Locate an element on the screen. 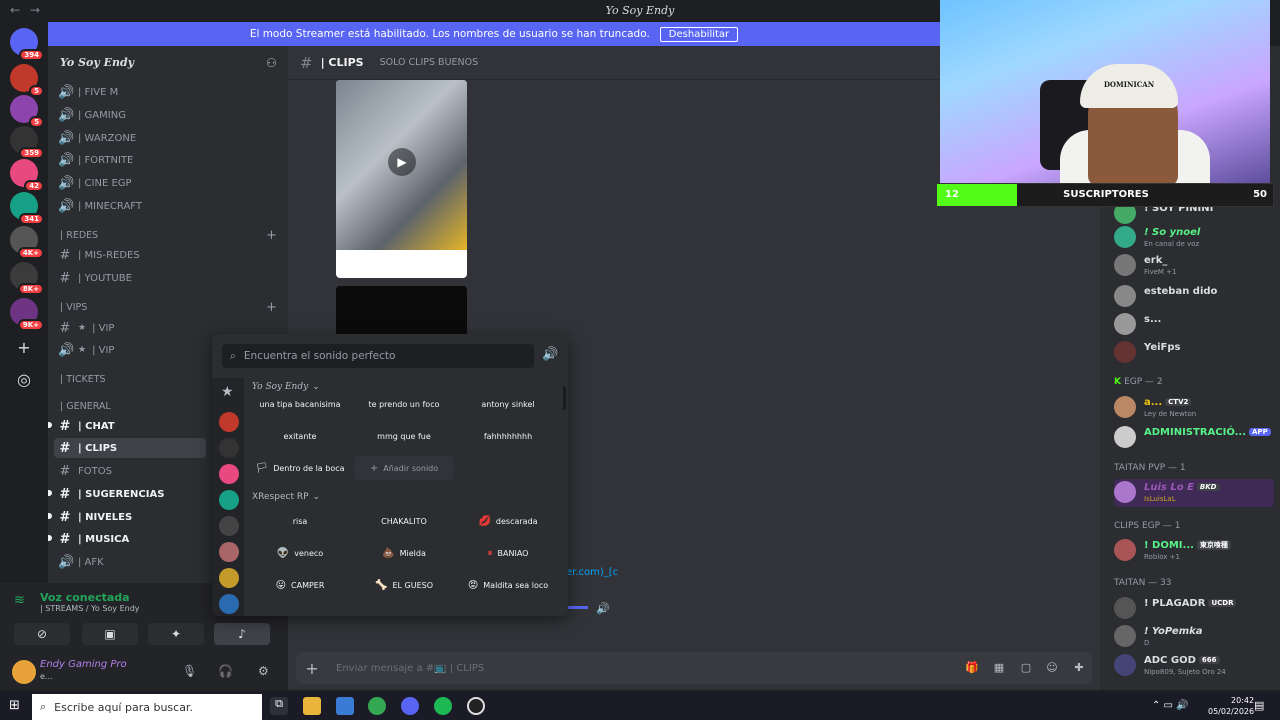  clock: 20:42 05/02/2026 is located at coordinates (1231, 706).